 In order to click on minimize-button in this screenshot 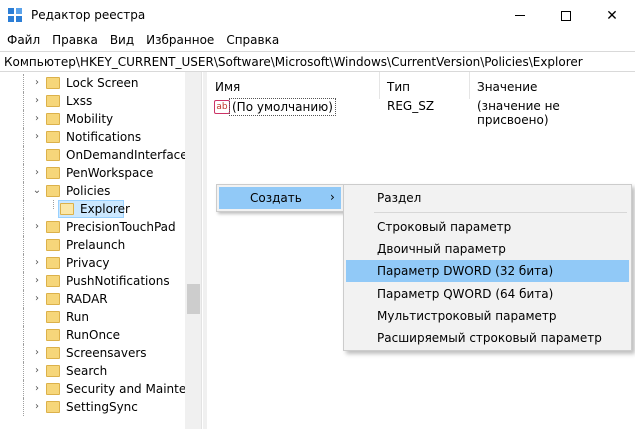, I will do `click(520, 15)`.